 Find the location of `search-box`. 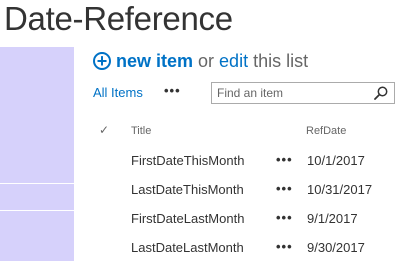

search-box is located at coordinates (303, 93).